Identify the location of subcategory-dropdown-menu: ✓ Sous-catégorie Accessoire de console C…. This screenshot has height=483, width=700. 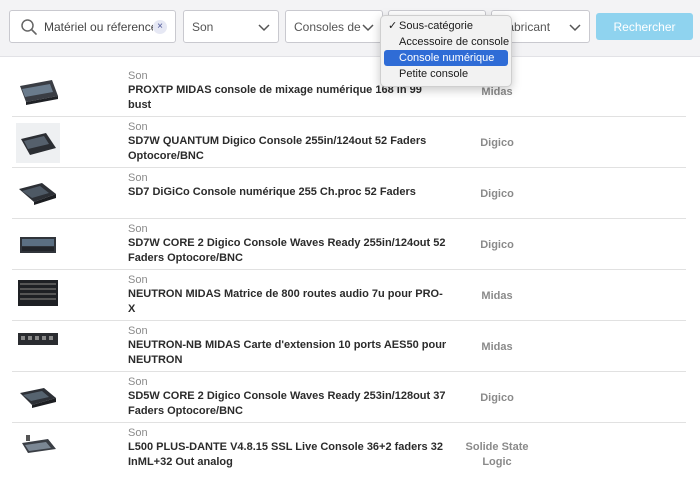
(446, 51).